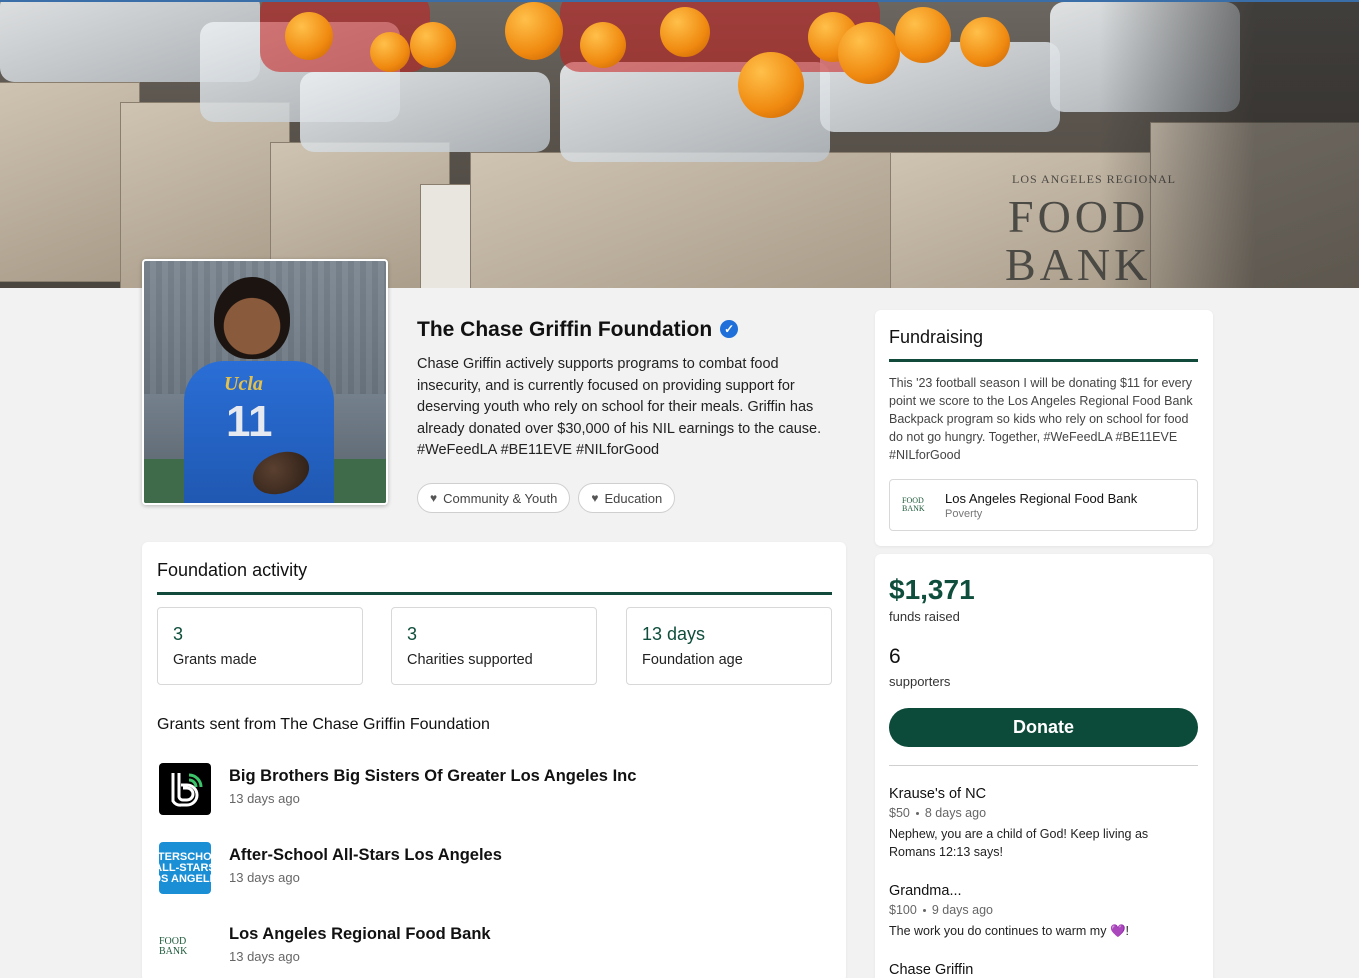  Describe the element at coordinates (360, 934) in the screenshot. I see `grant-name: Los Angeles Regional Food Bank` at that location.